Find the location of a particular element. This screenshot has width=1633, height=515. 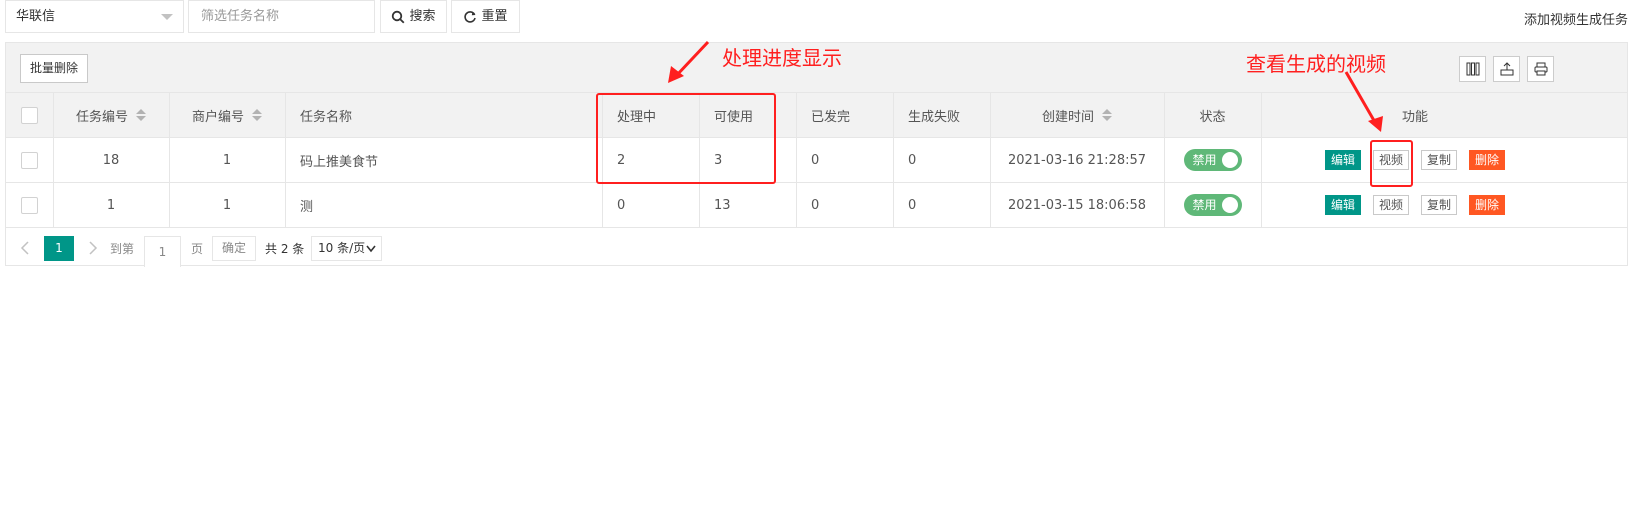

video-annotation: 查看生成的视频 is located at coordinates (1316, 64).